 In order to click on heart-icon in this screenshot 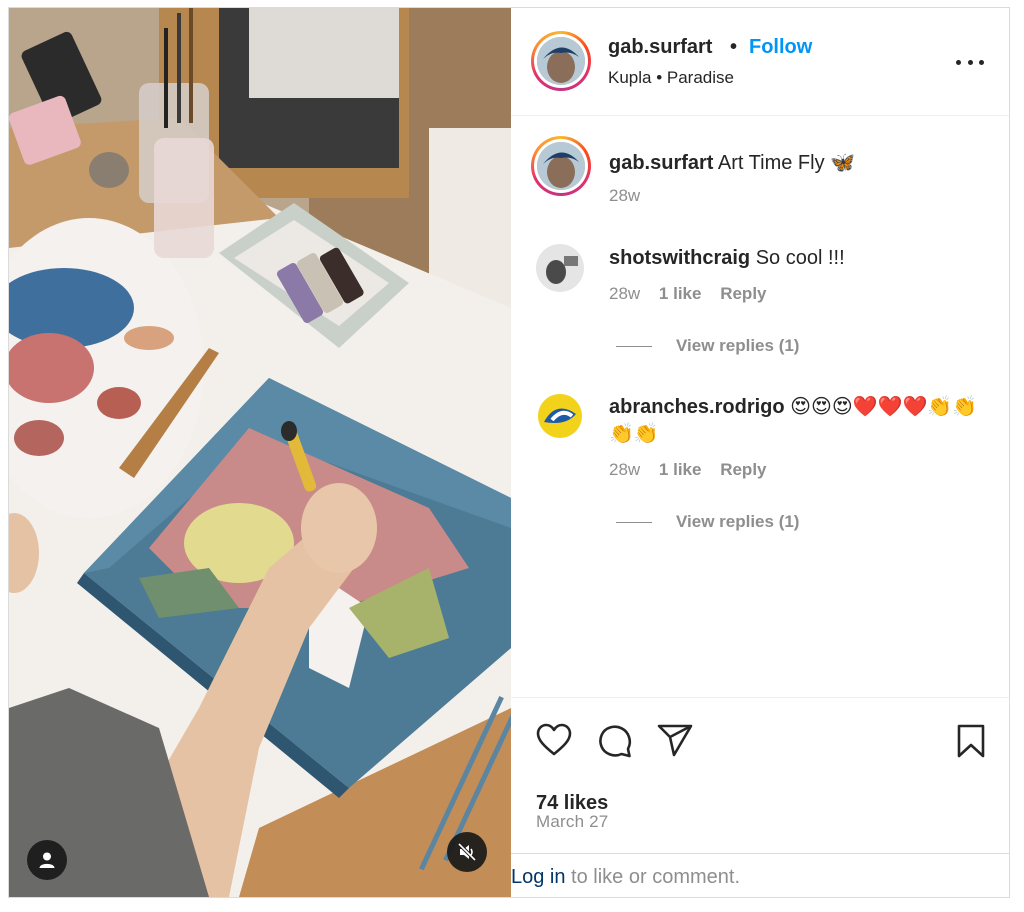, I will do `click(554, 739)`.